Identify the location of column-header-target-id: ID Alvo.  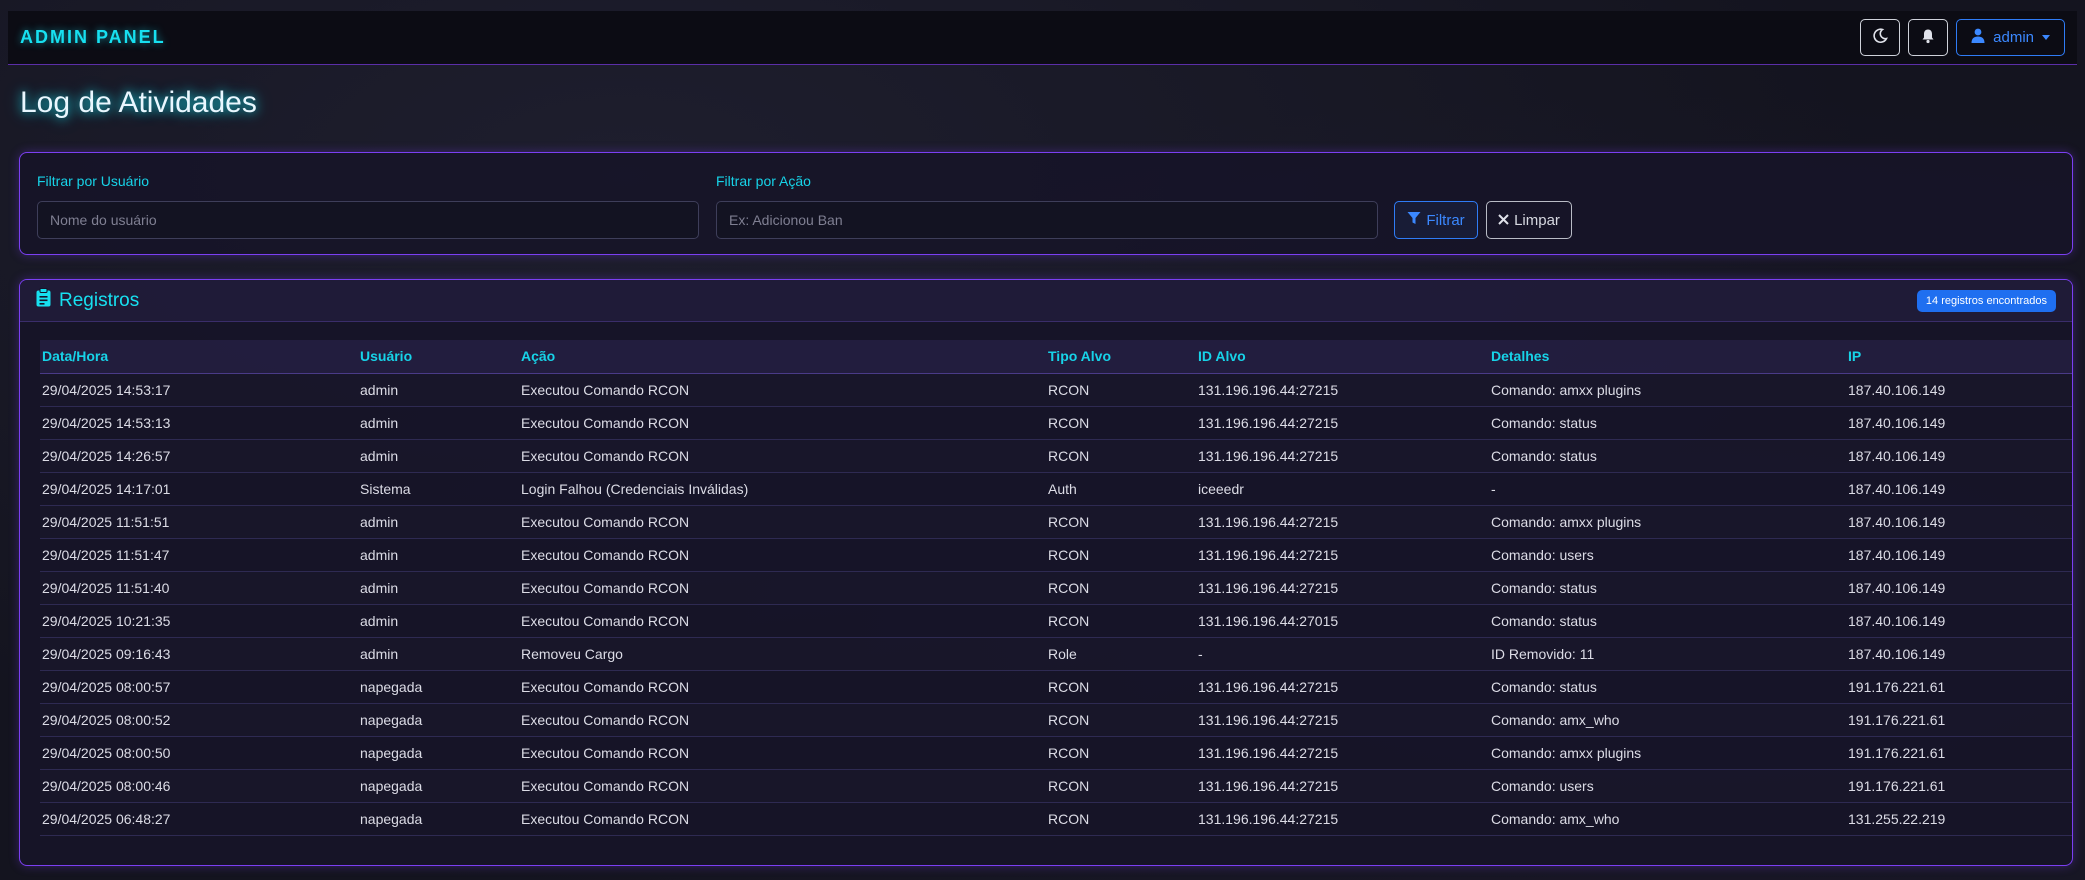
(1344, 357).